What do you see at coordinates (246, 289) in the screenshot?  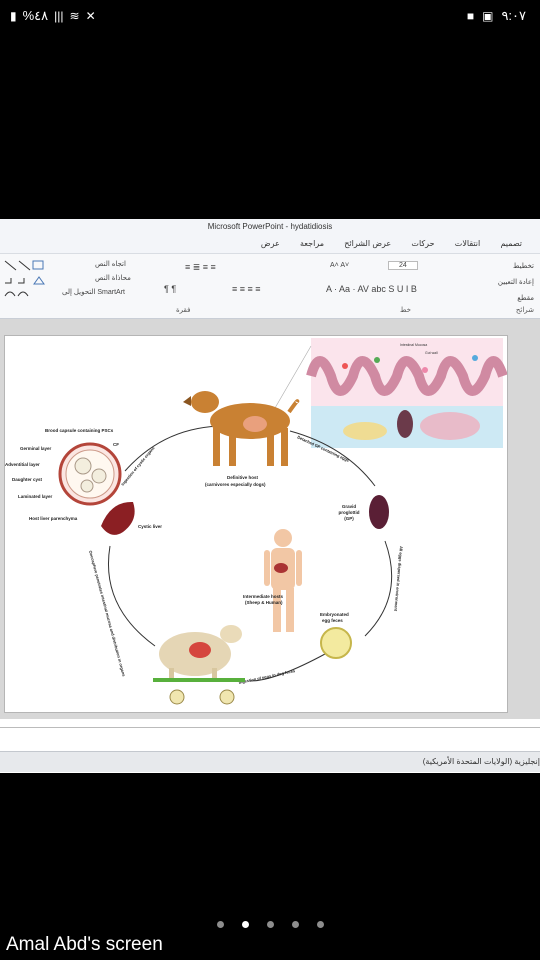 I see `align-buttons: ≡ ≡ ≡ ≡` at bounding box center [246, 289].